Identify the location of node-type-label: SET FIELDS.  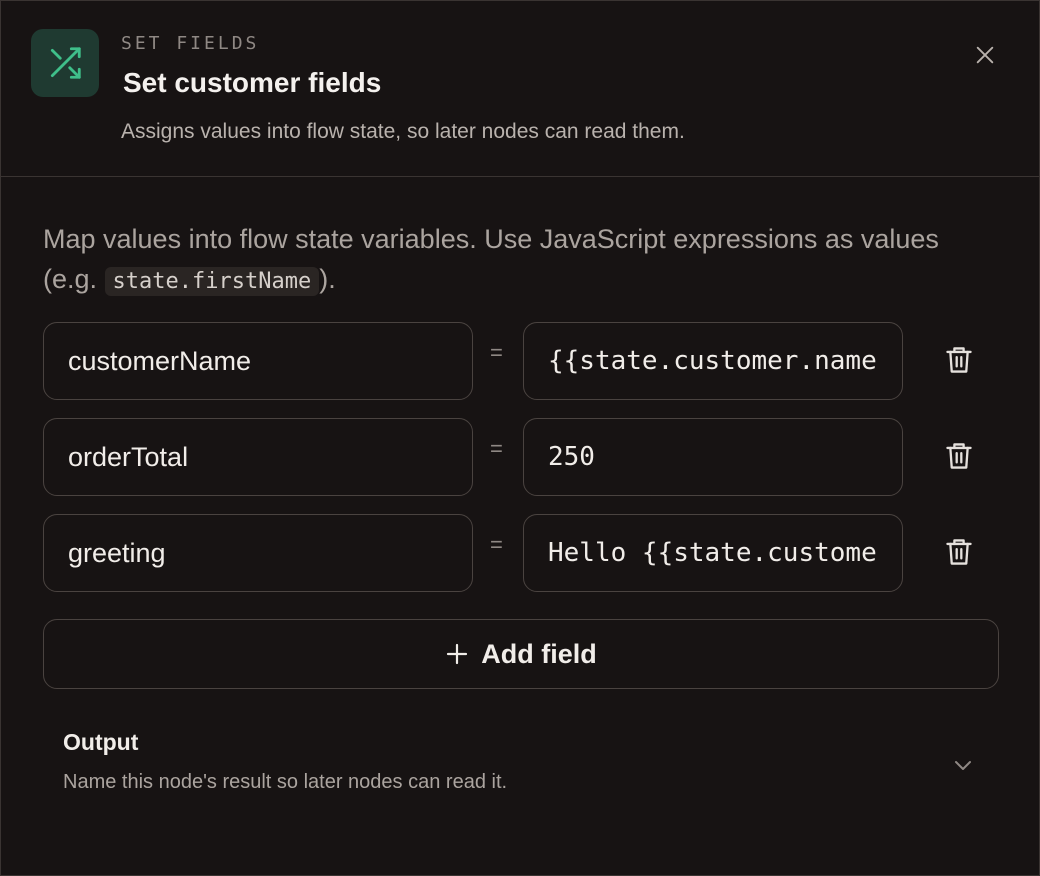
(190, 43).